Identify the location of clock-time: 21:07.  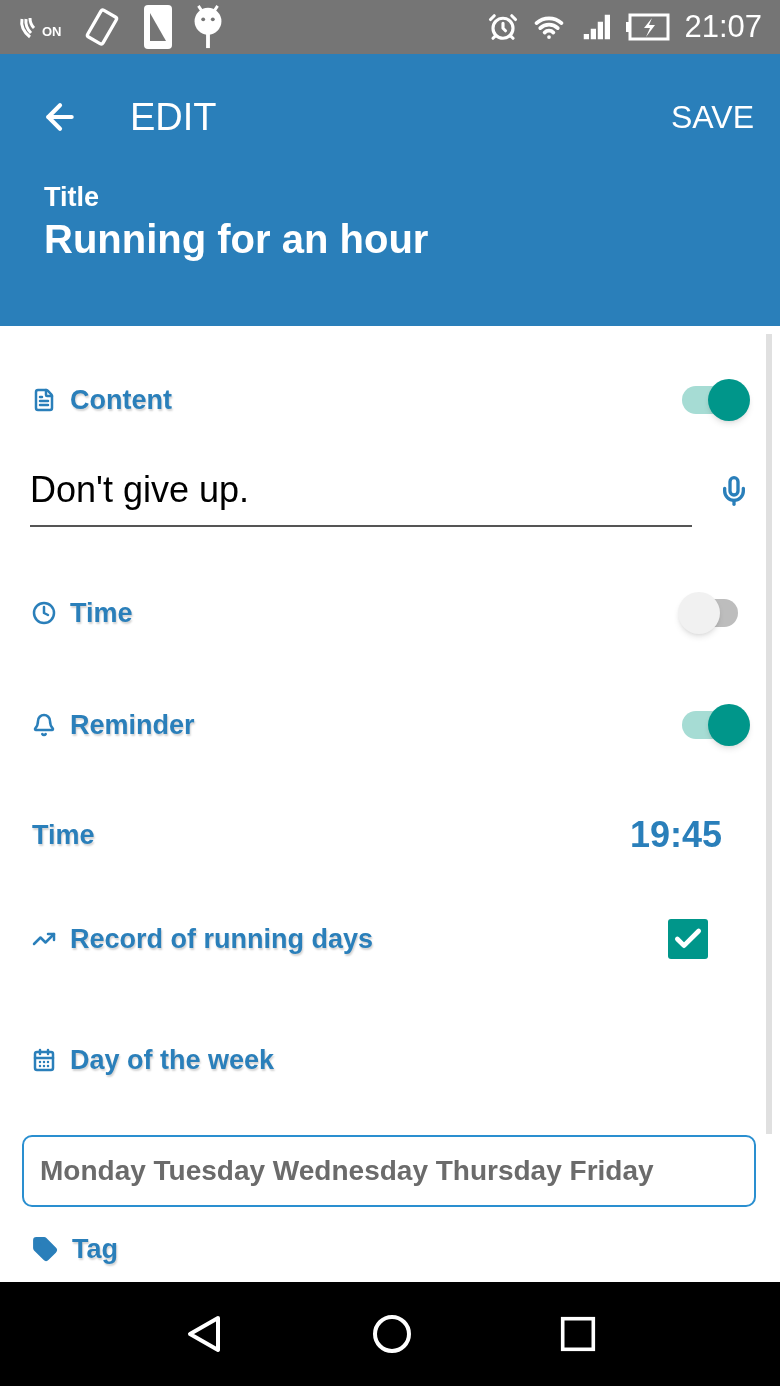
(723, 26).